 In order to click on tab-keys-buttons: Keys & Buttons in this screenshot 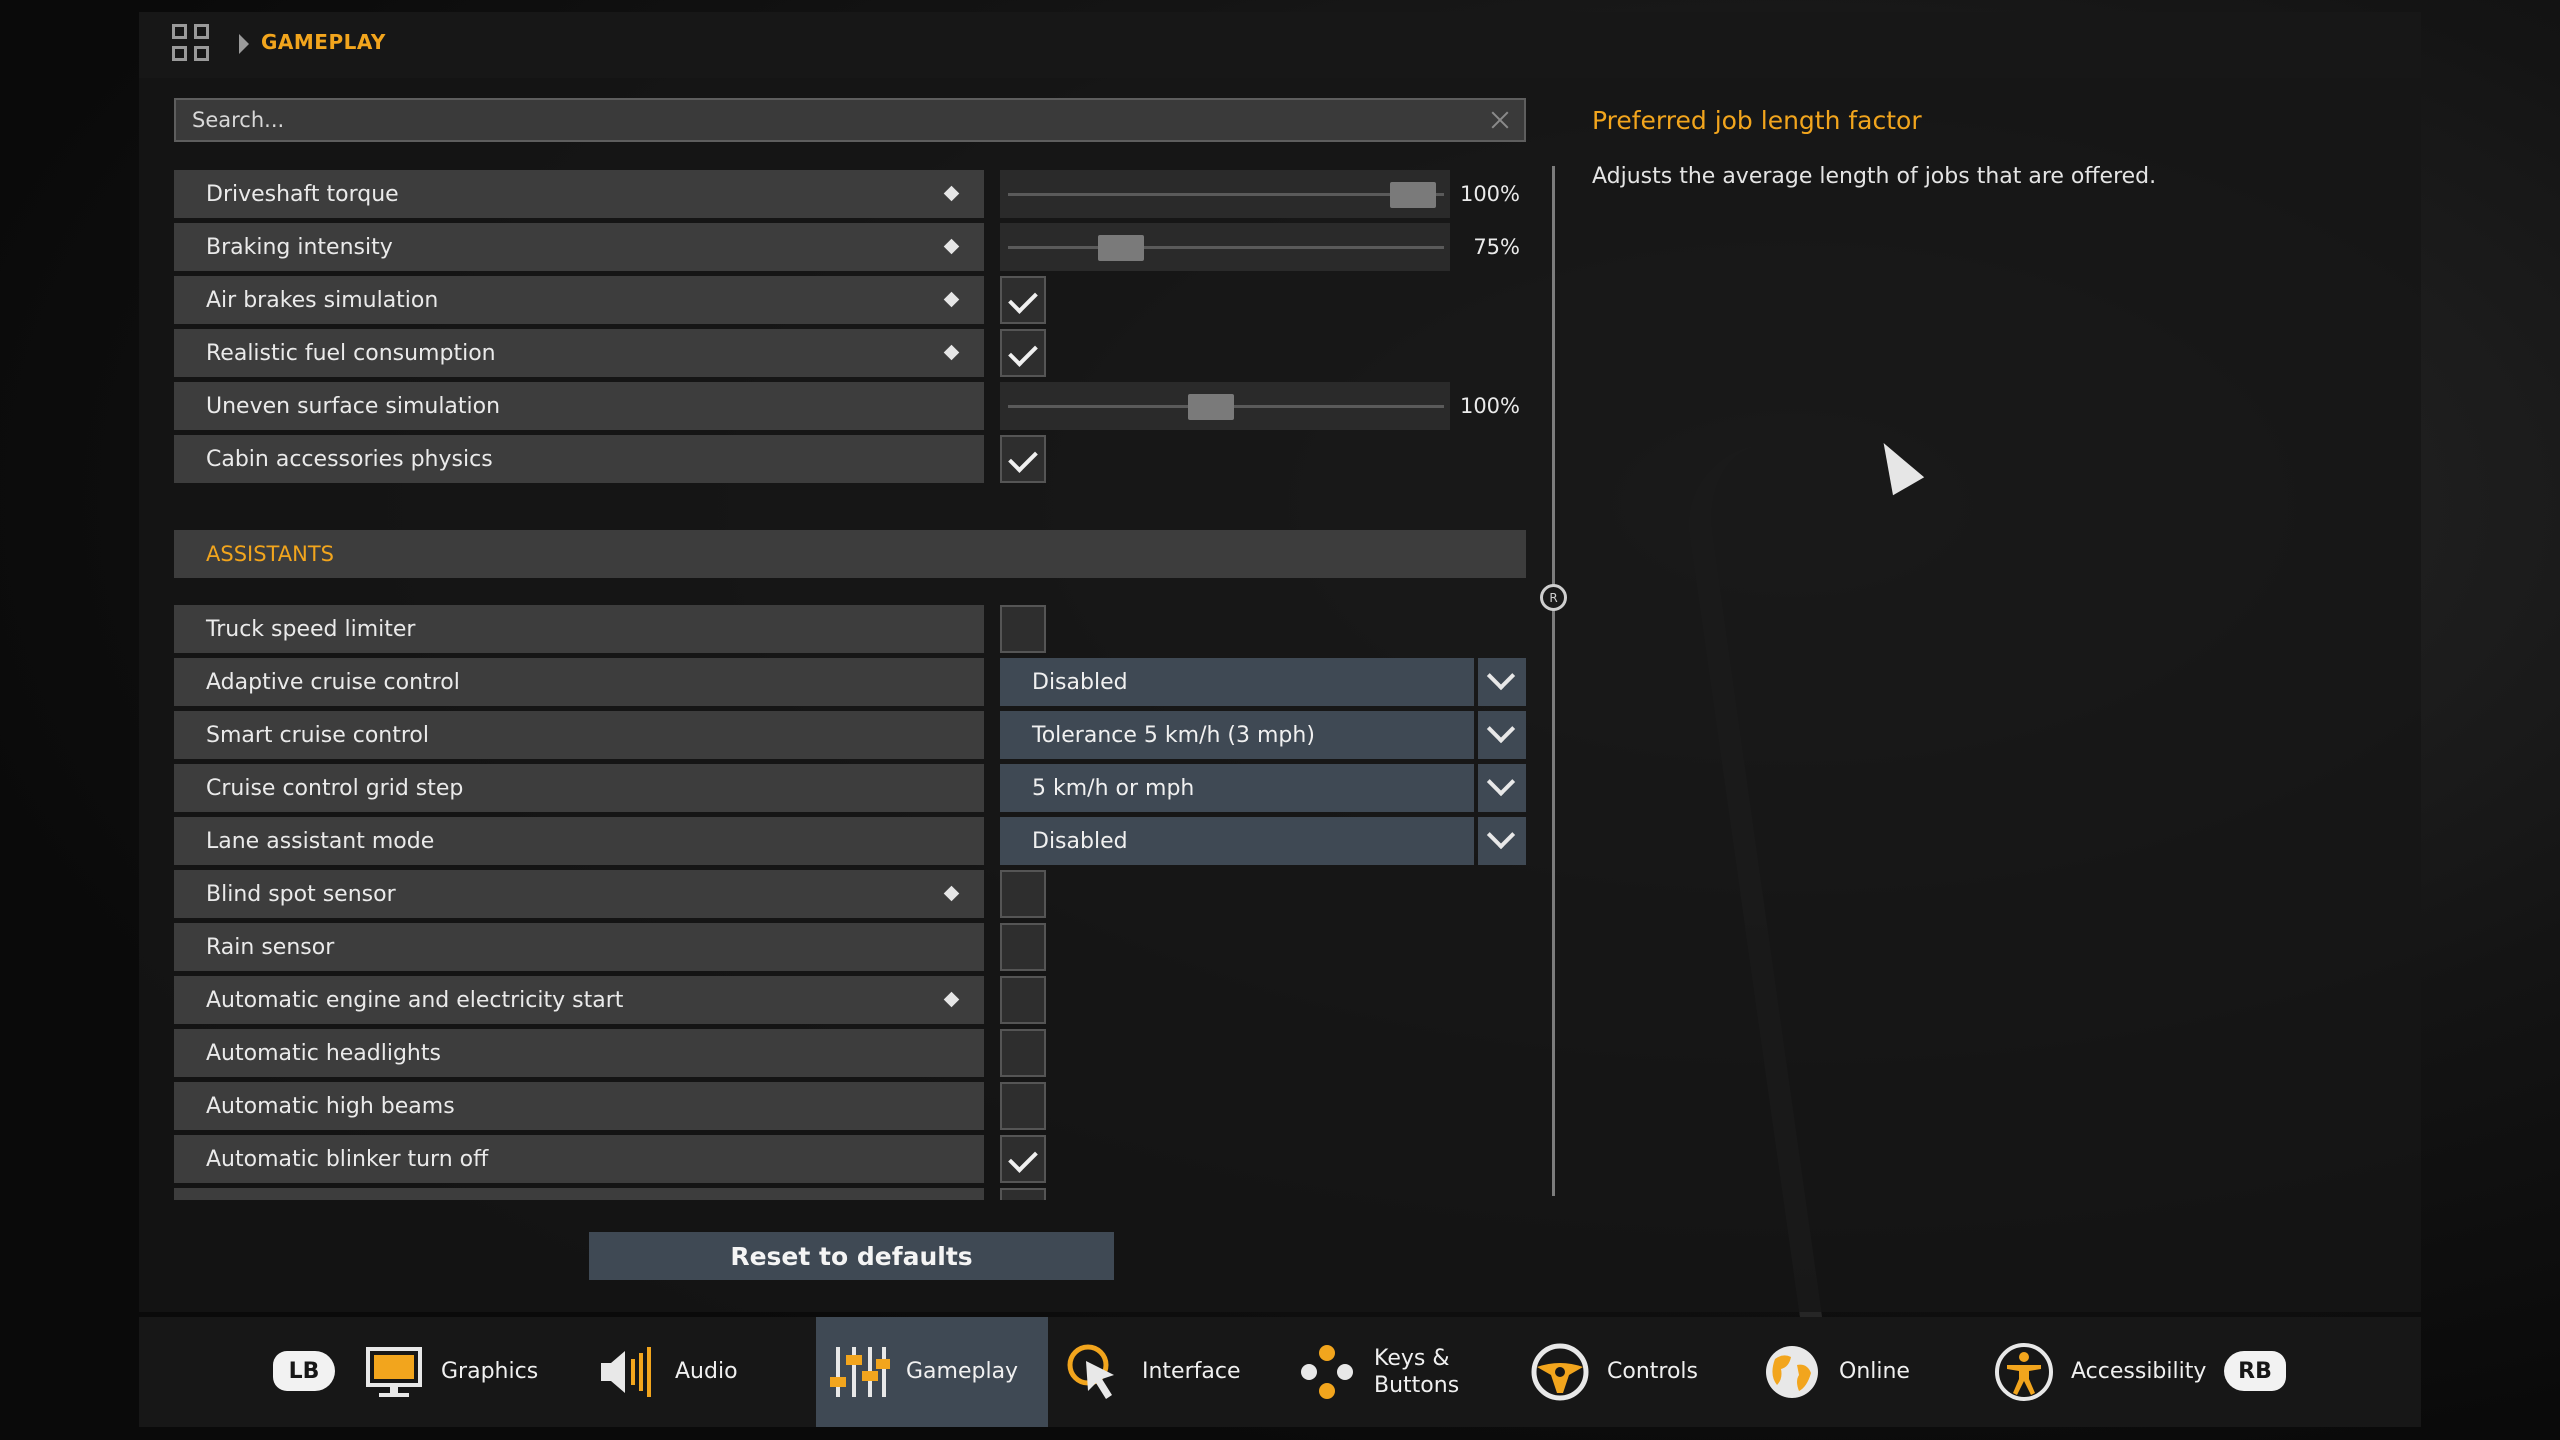, I will do `click(1377, 1372)`.